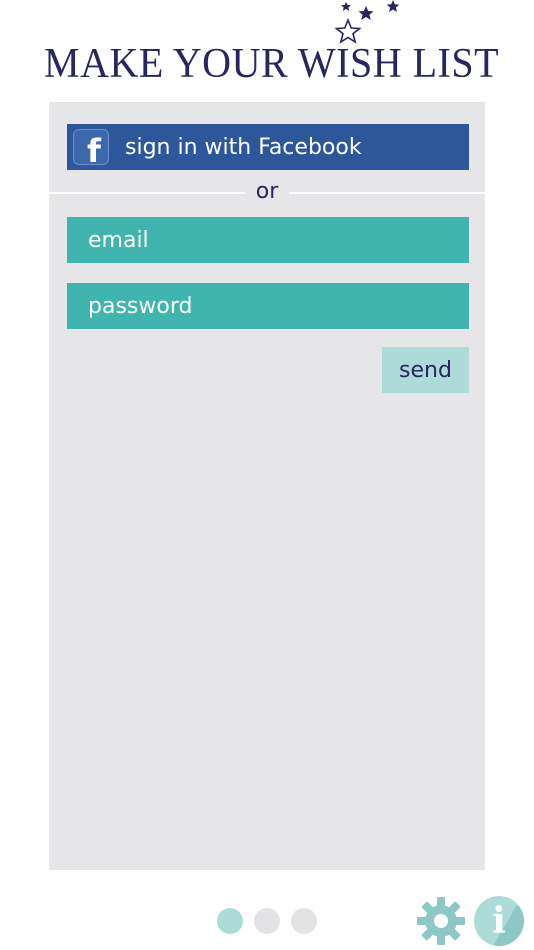 The width and height of the screenshot is (534, 950). I want to click on send-button: send, so click(425, 370).